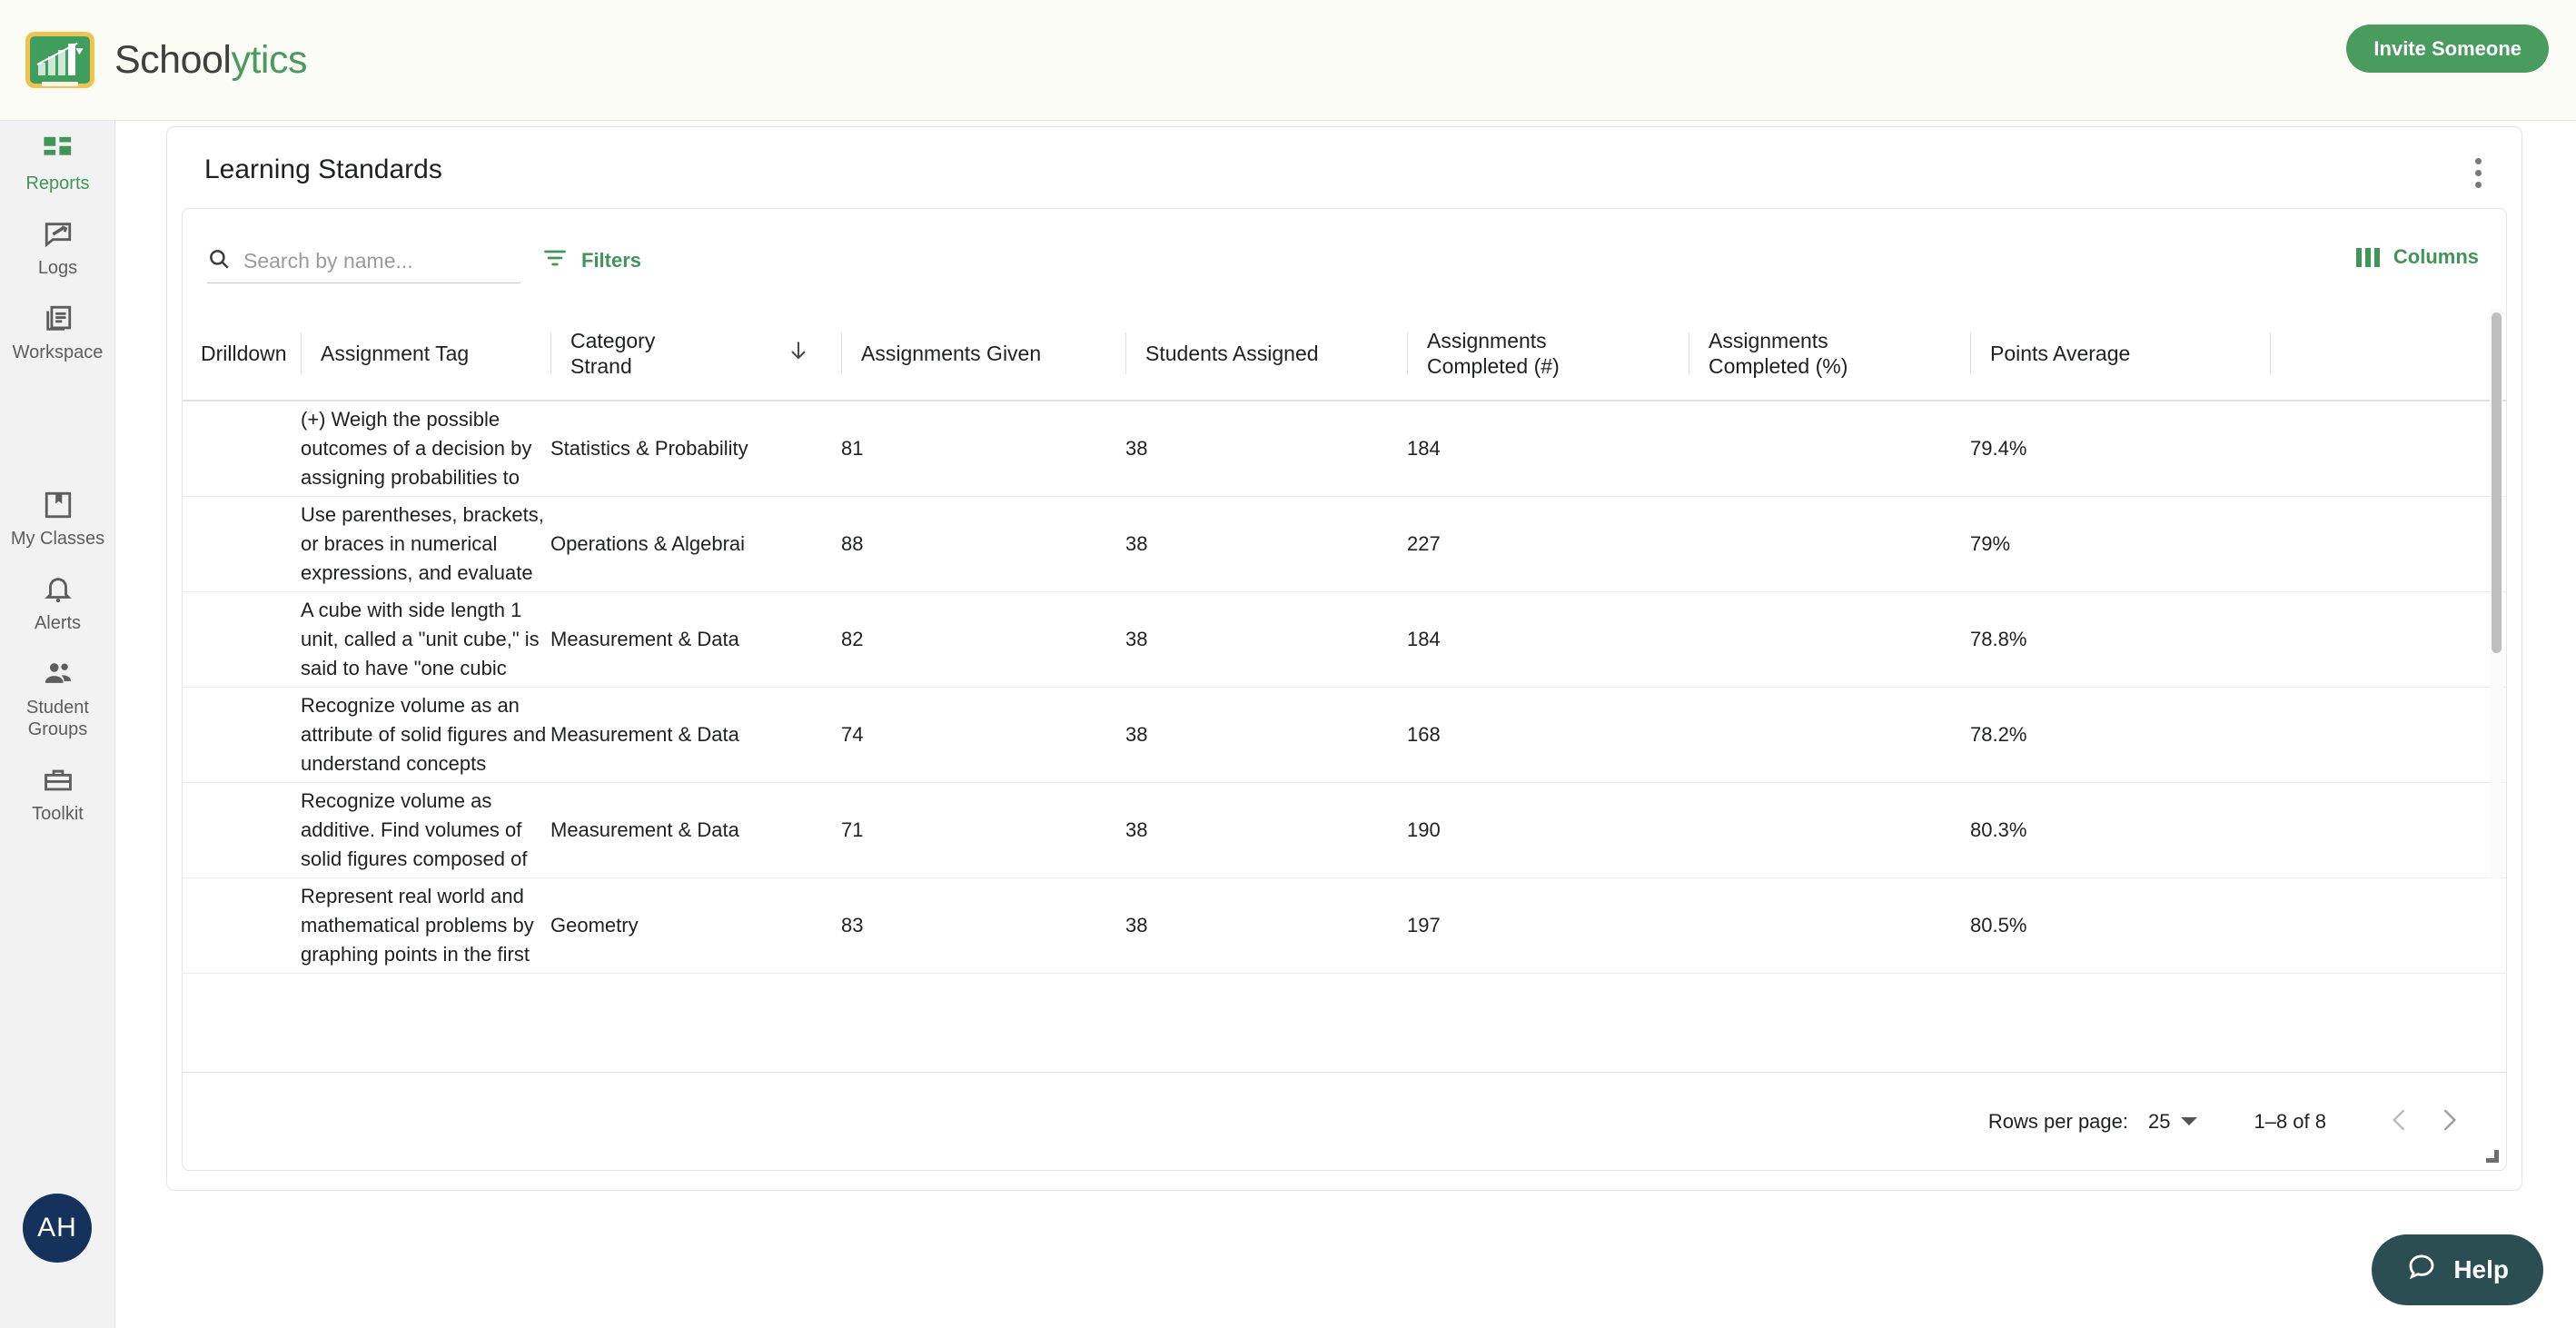 The width and height of the screenshot is (2576, 1328). Describe the element at coordinates (648, 543) in the screenshot. I see `cell-category-strand: Operations & Algebrai` at that location.